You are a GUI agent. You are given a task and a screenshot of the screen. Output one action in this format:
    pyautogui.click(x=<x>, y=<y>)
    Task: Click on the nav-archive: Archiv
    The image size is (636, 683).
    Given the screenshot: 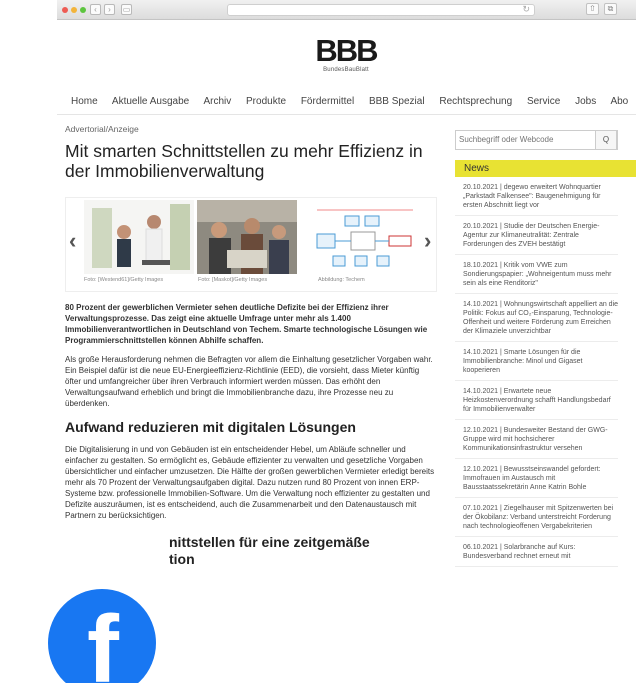 What is the action you would take?
    pyautogui.click(x=217, y=101)
    